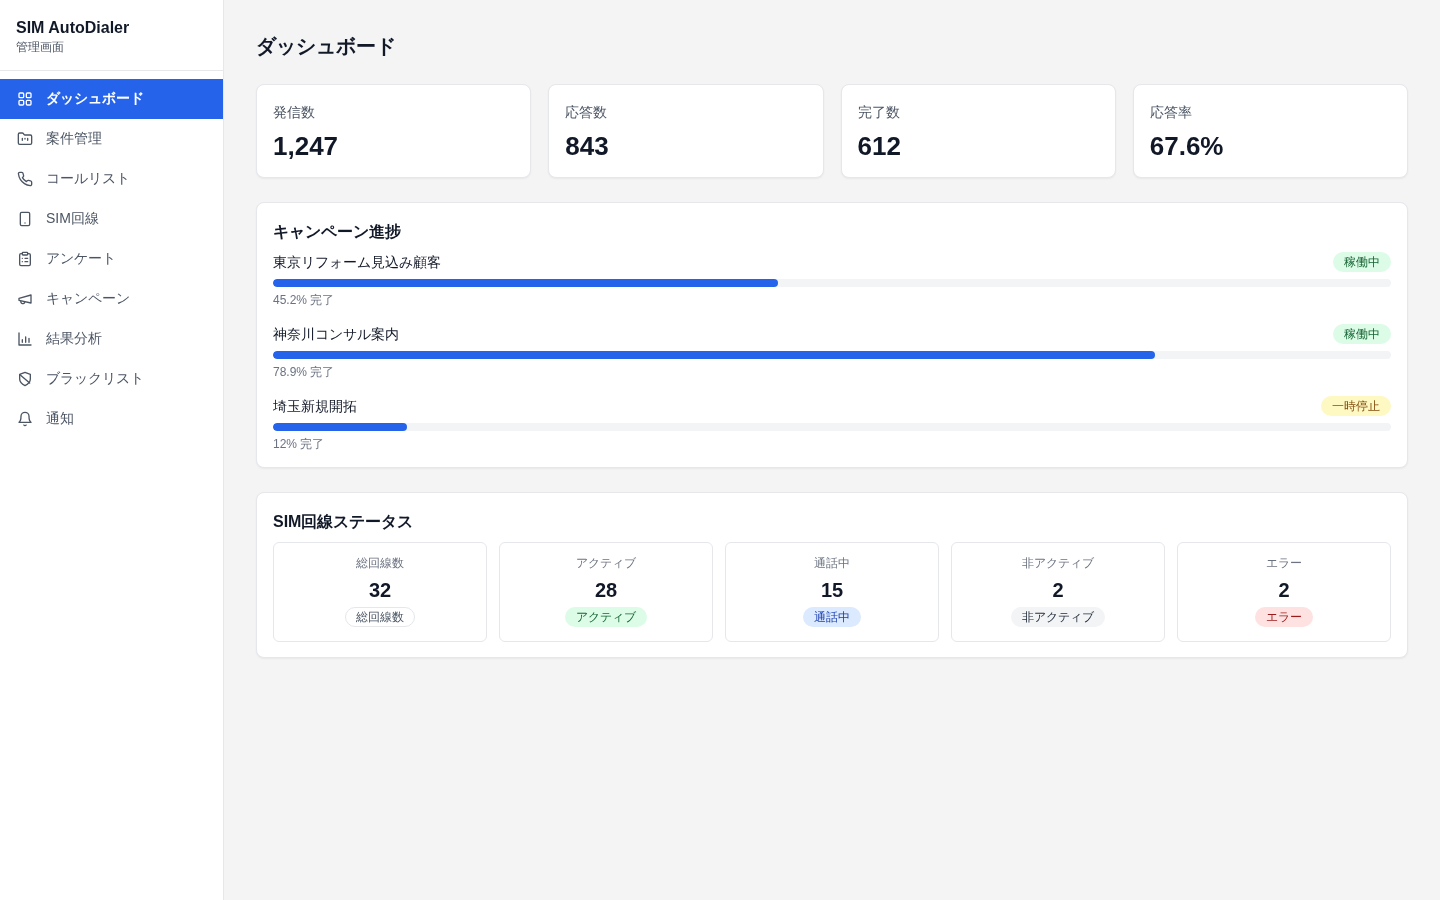 The width and height of the screenshot is (1440, 900). I want to click on panel-title: SIM回線ステータス, so click(343, 522).